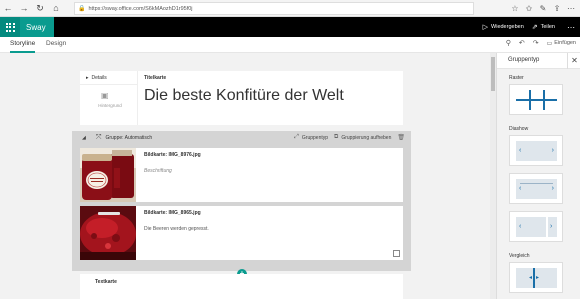  Describe the element at coordinates (108, 84) in the screenshot. I see `divider` at that location.